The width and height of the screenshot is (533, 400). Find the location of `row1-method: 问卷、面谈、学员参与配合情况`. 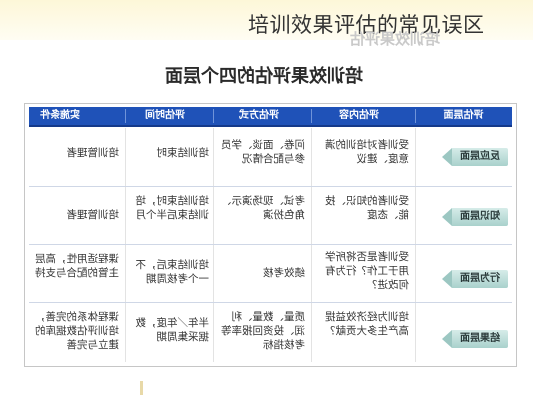

row1-method: 问卷、面谈、学员参与配合情况 is located at coordinates (263, 152).